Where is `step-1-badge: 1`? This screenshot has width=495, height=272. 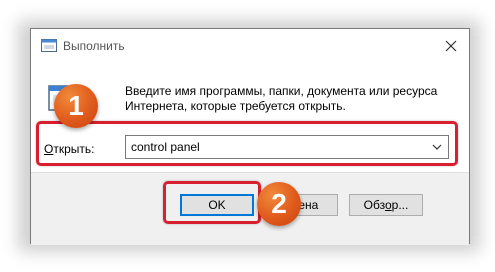 step-1-badge: 1 is located at coordinates (76, 106).